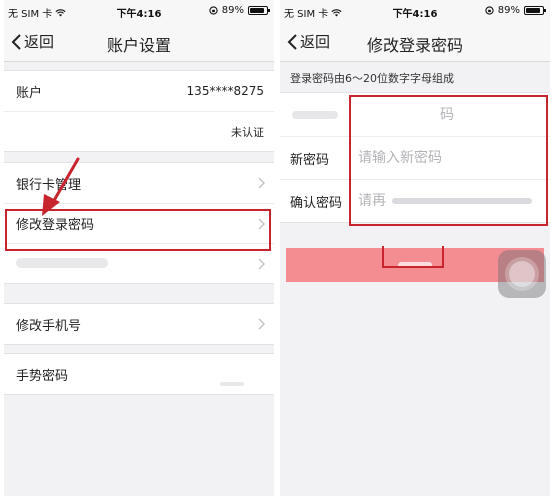 The image size is (554, 496). I want to click on verification-row: 未认证, so click(139, 131).